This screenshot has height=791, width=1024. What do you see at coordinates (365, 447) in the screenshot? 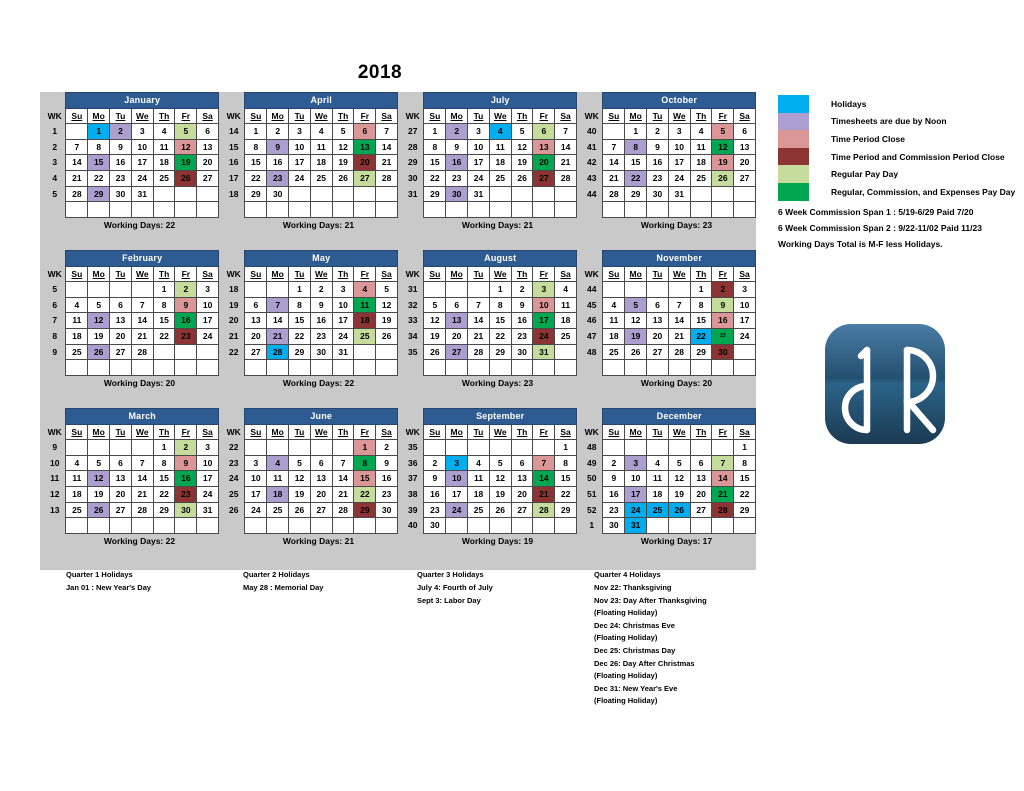
I see `day-cell: 1` at bounding box center [365, 447].